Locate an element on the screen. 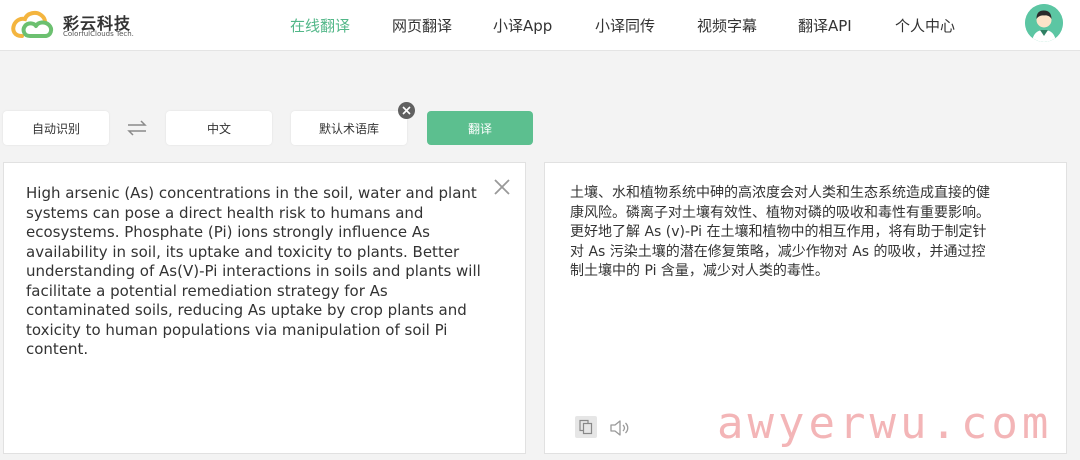 This screenshot has height=460, width=1080. user-avatar-icon is located at coordinates (1044, 23).